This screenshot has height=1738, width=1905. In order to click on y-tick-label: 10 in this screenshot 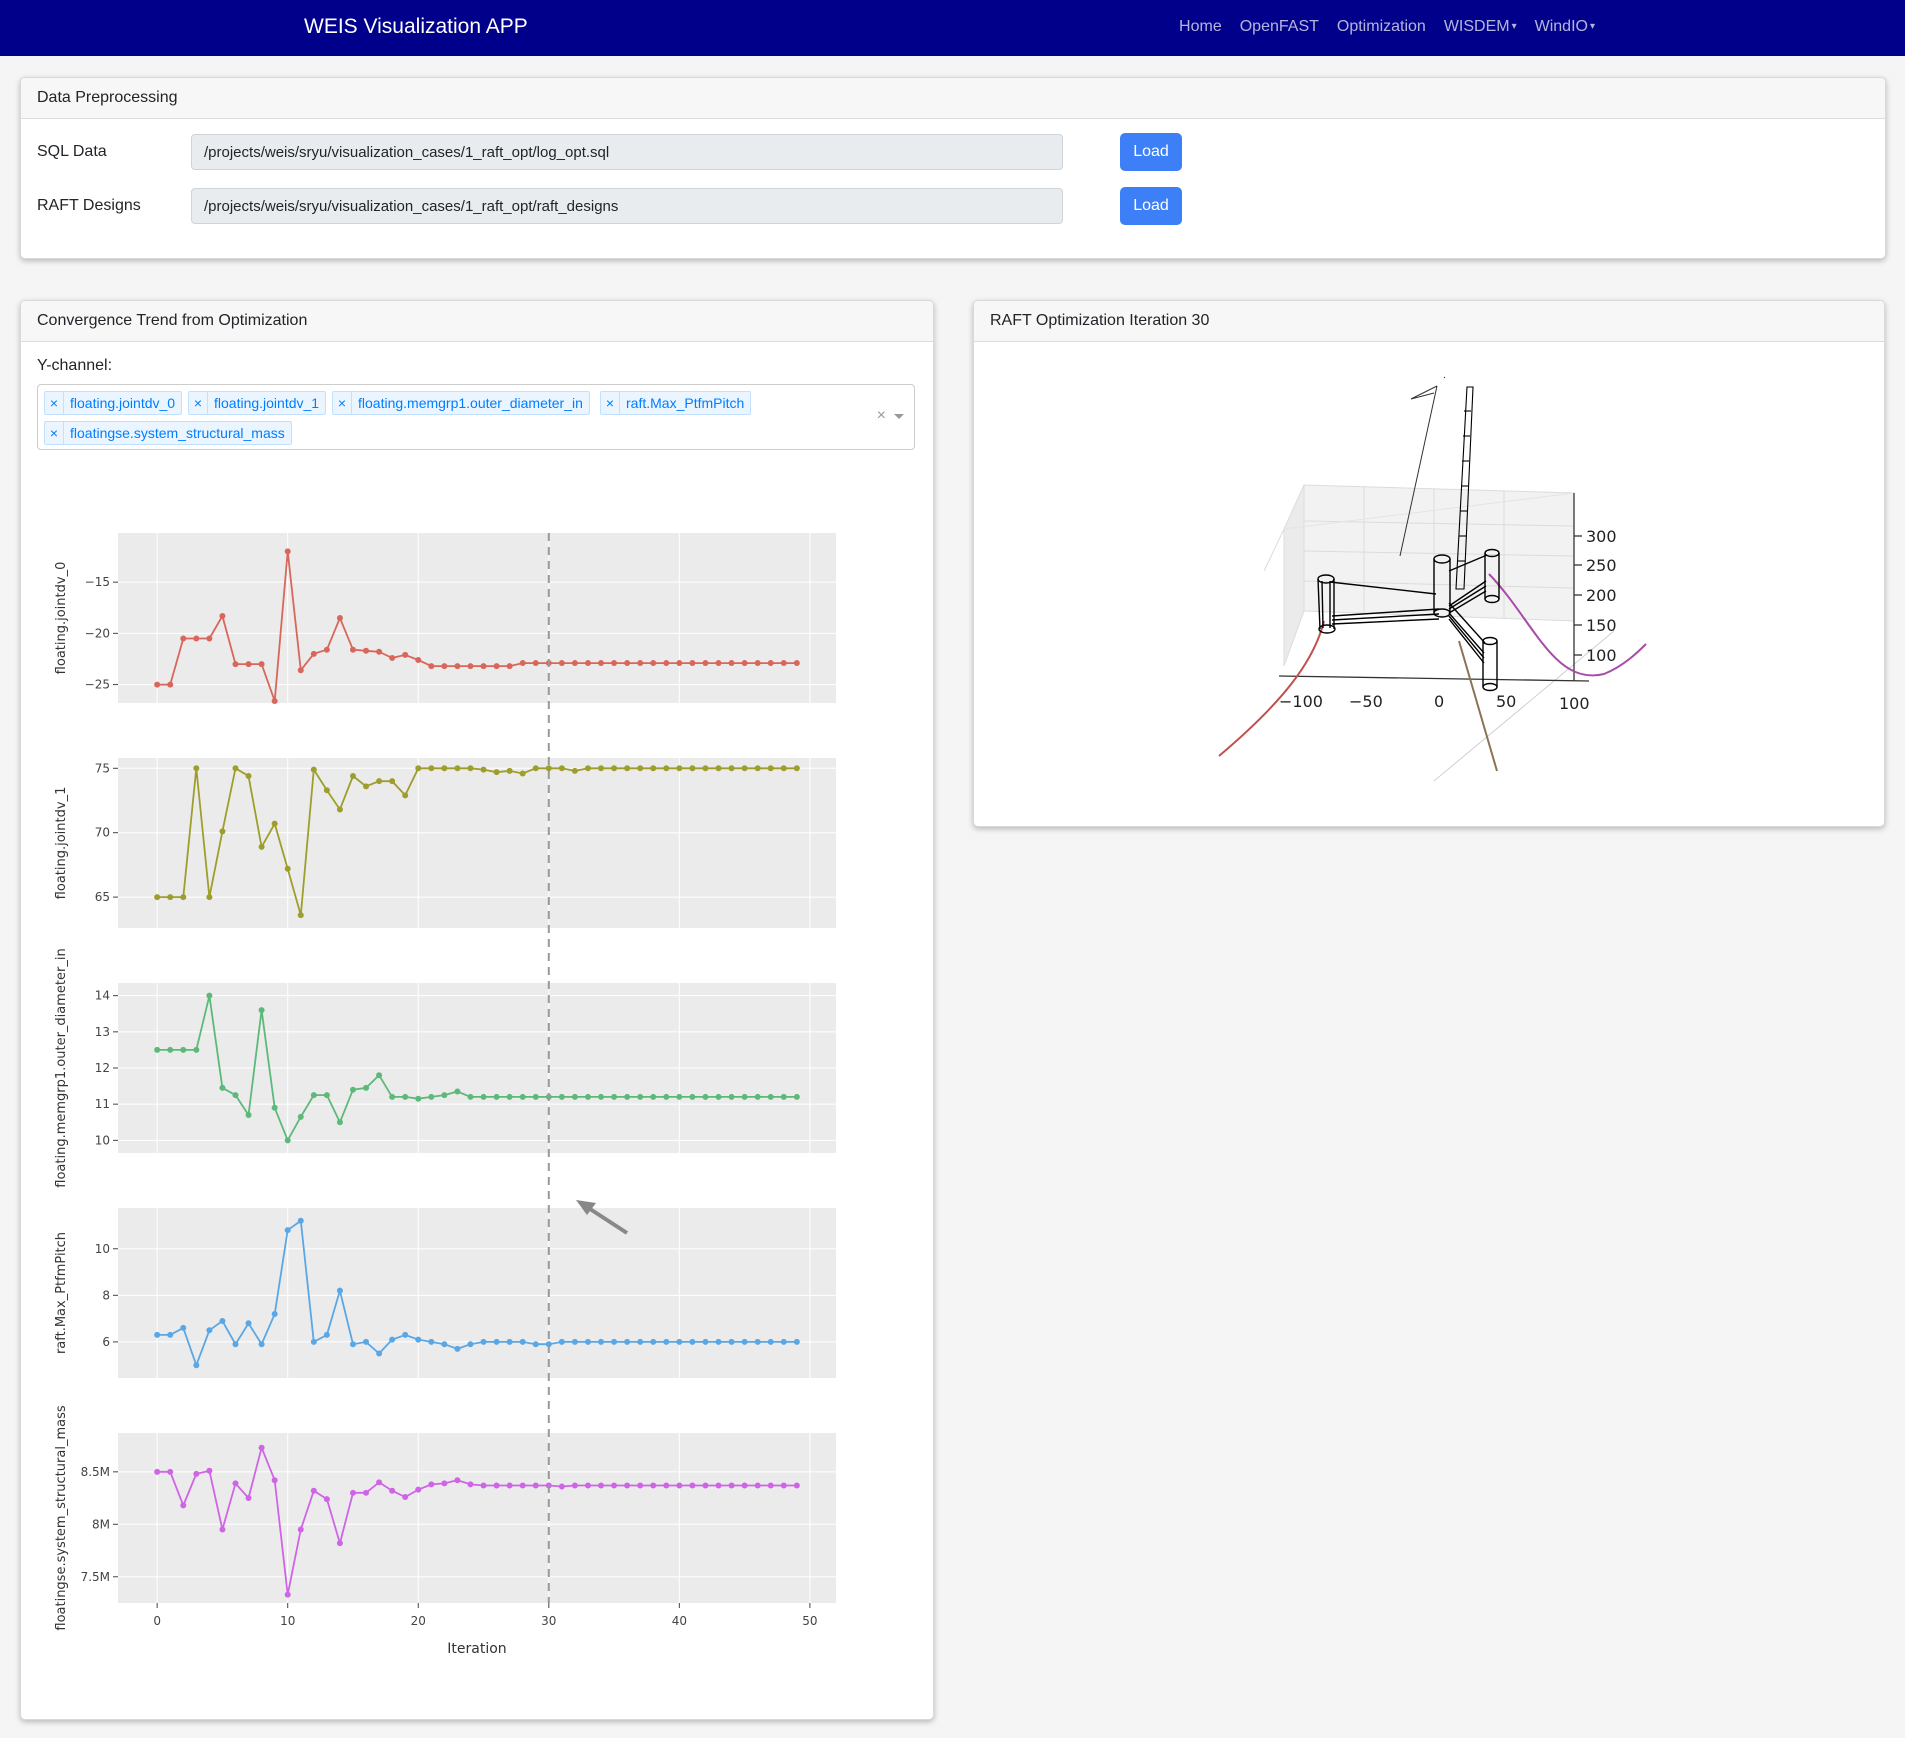, I will do `click(102, 1140)`.